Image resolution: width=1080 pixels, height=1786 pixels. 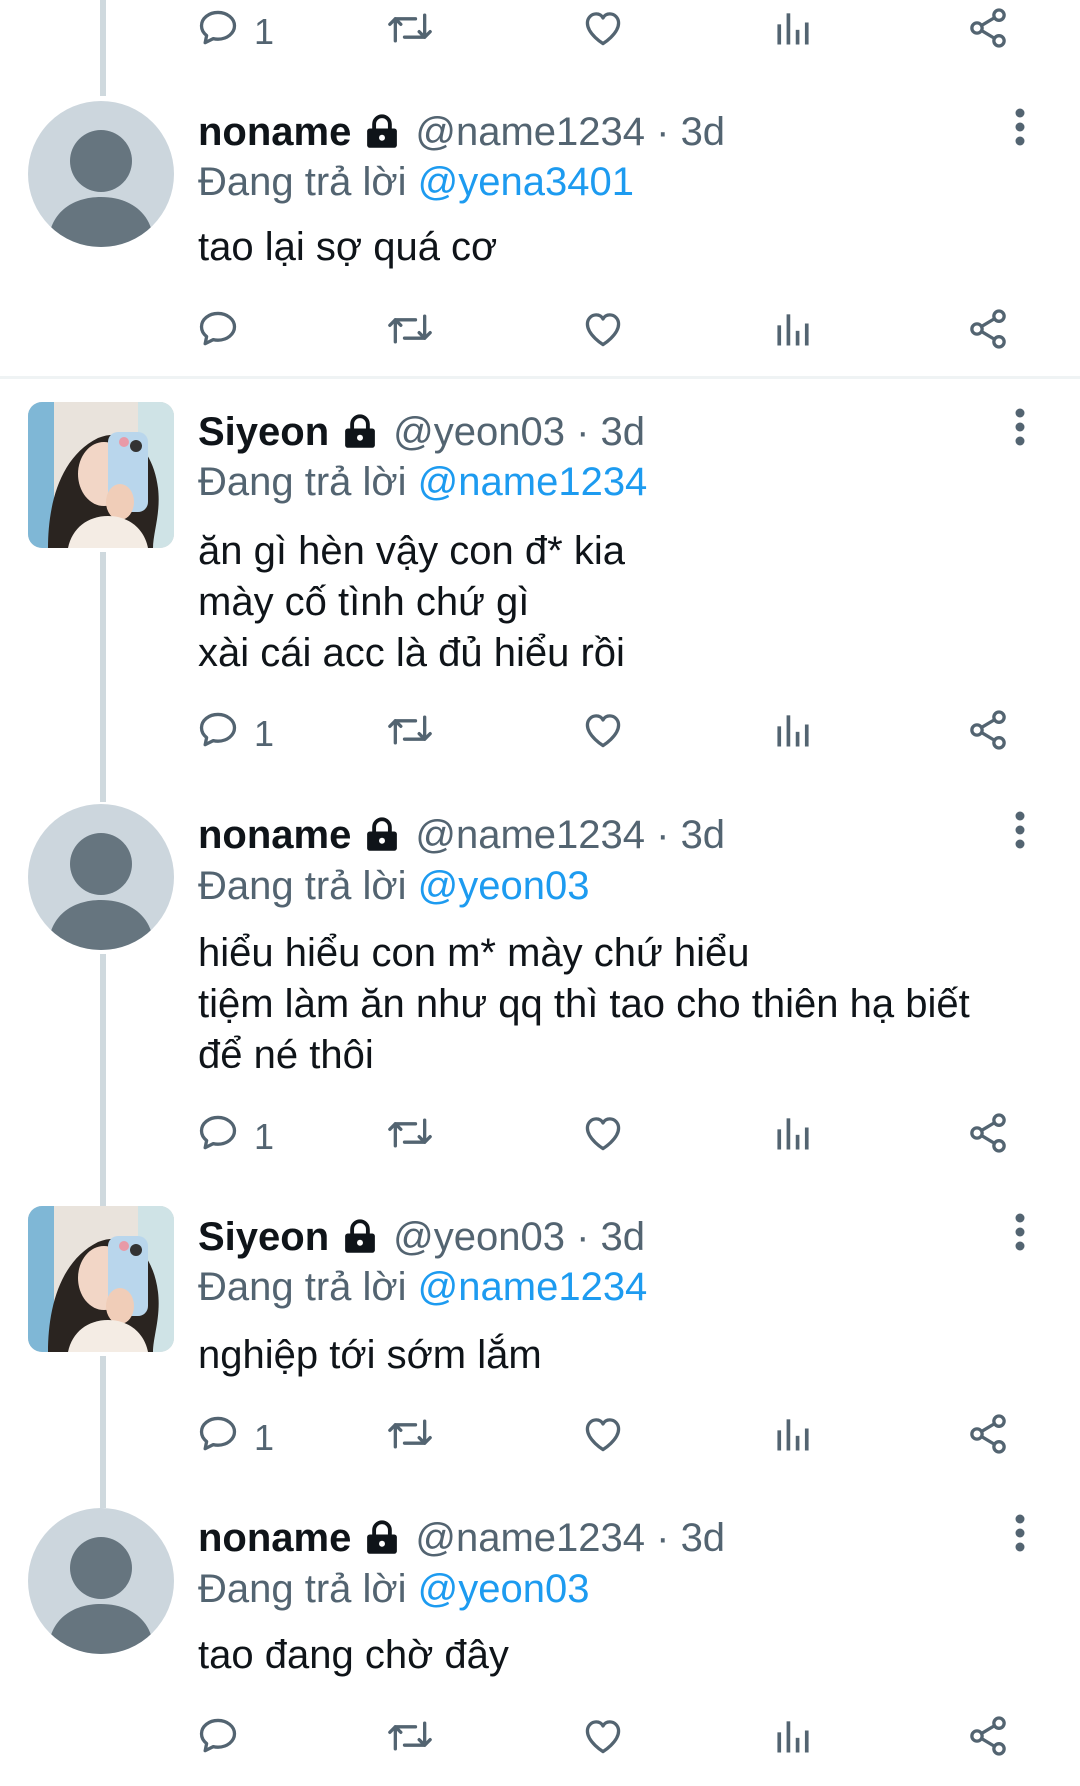 What do you see at coordinates (382, 835) in the screenshot?
I see `lock-icon` at bounding box center [382, 835].